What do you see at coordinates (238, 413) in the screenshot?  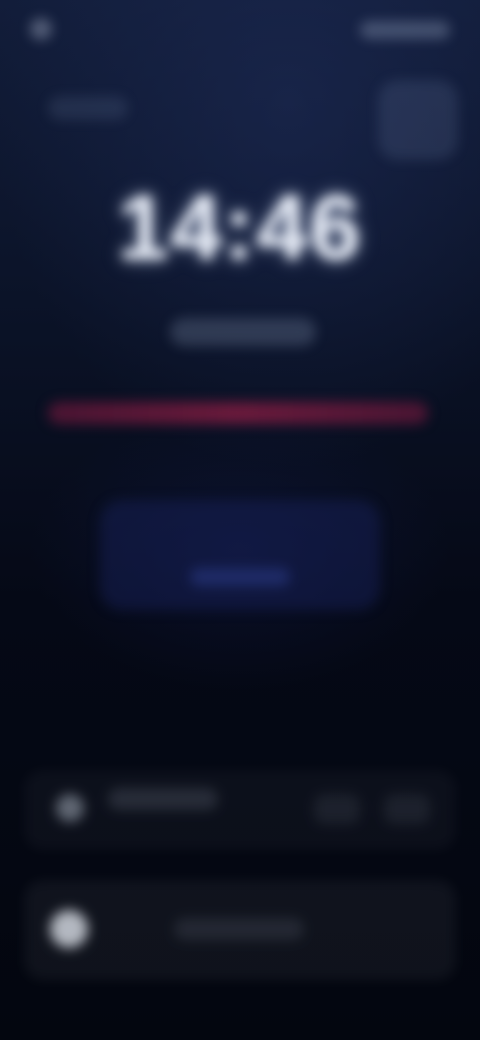 I see `alert-banner` at bounding box center [238, 413].